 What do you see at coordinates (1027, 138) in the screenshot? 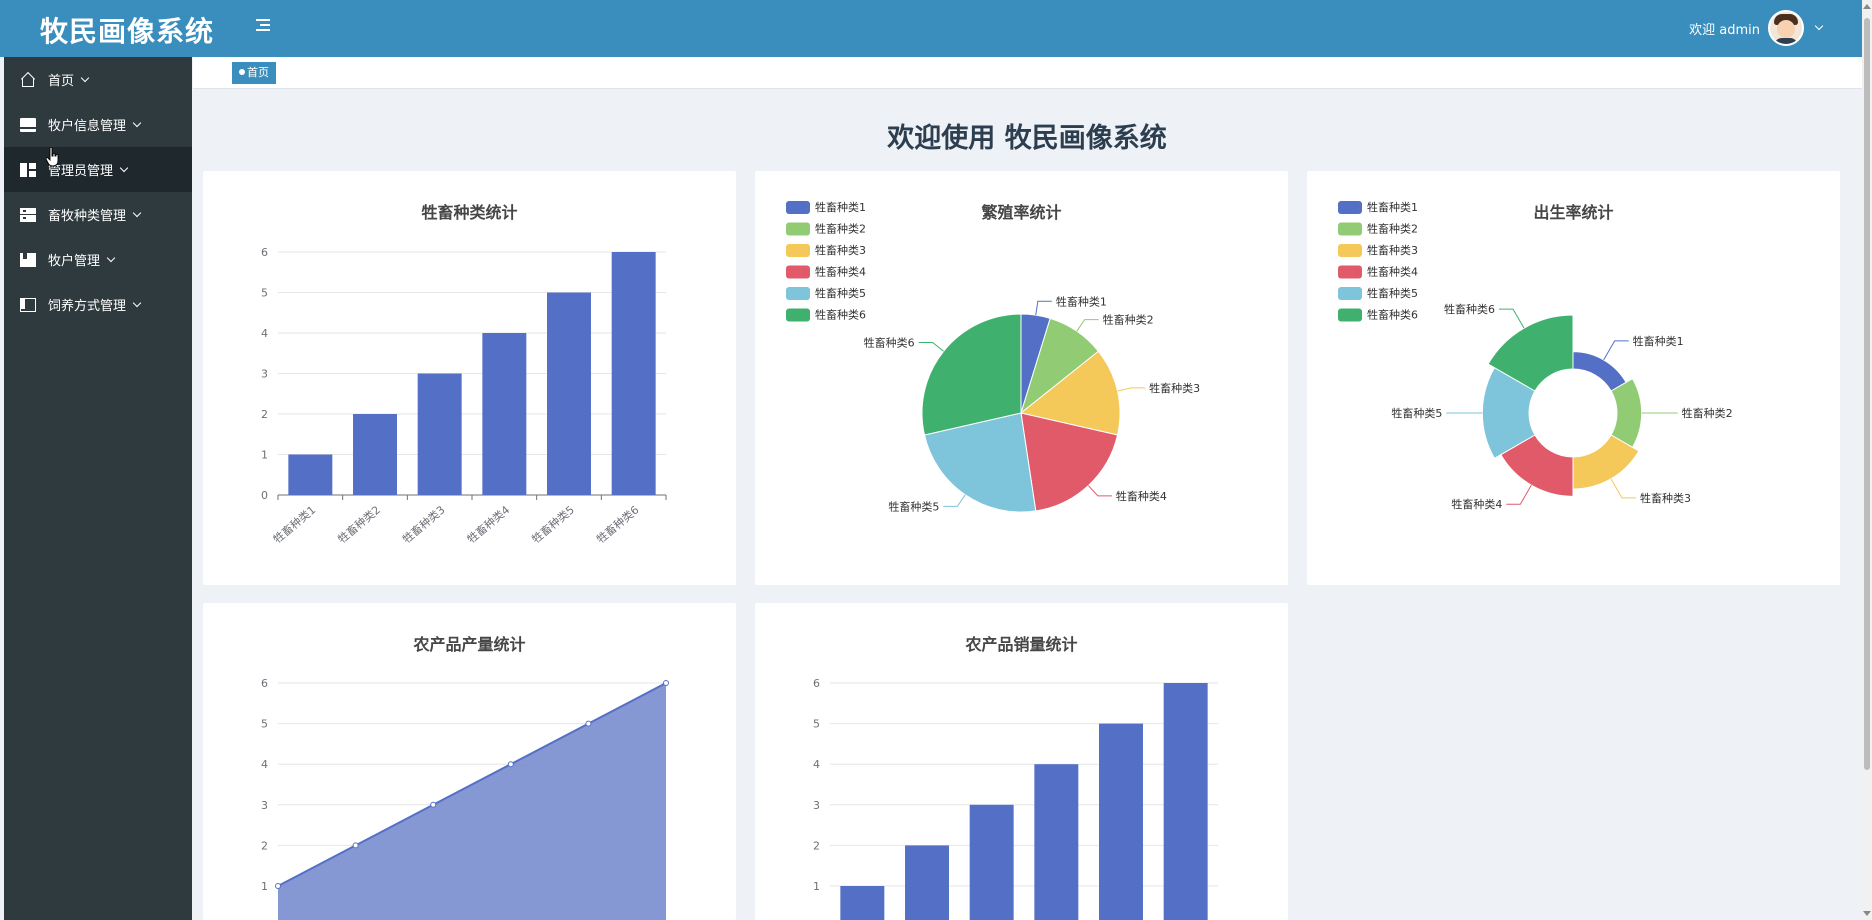
I see `page-title: 欢迎使用 牧民画像系统` at bounding box center [1027, 138].